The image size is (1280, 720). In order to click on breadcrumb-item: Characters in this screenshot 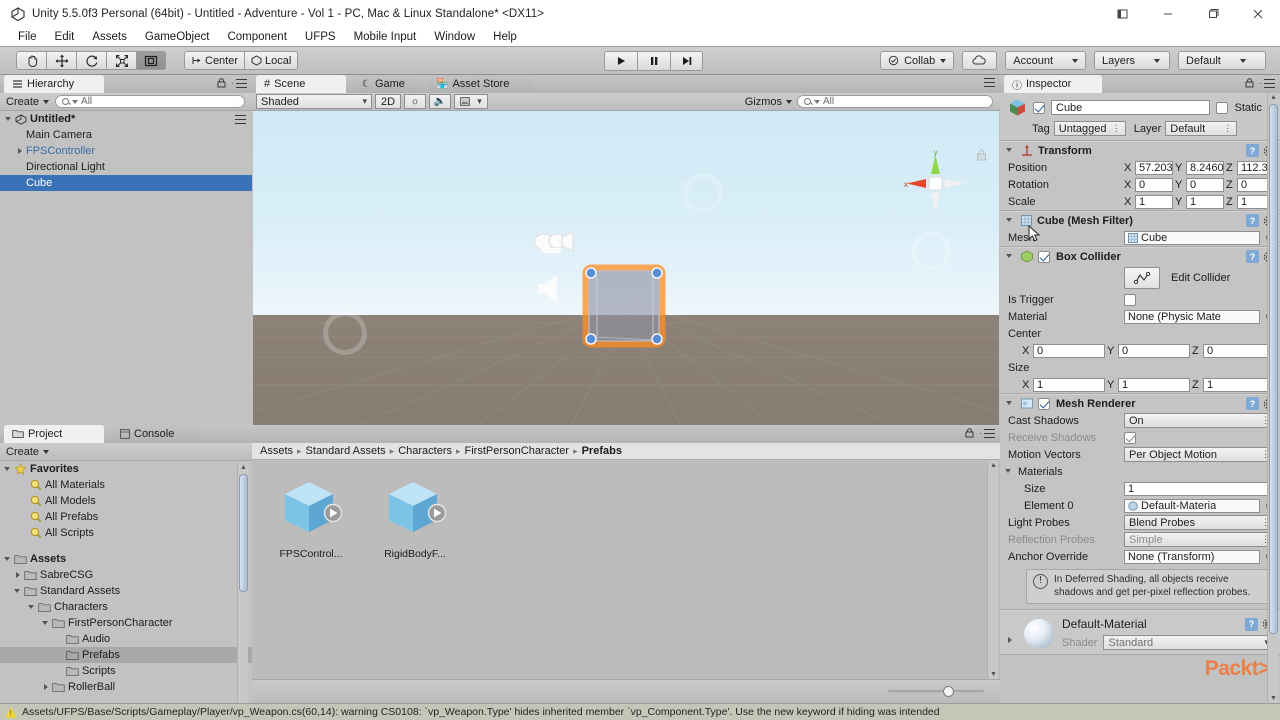, I will do `click(425, 451)`.